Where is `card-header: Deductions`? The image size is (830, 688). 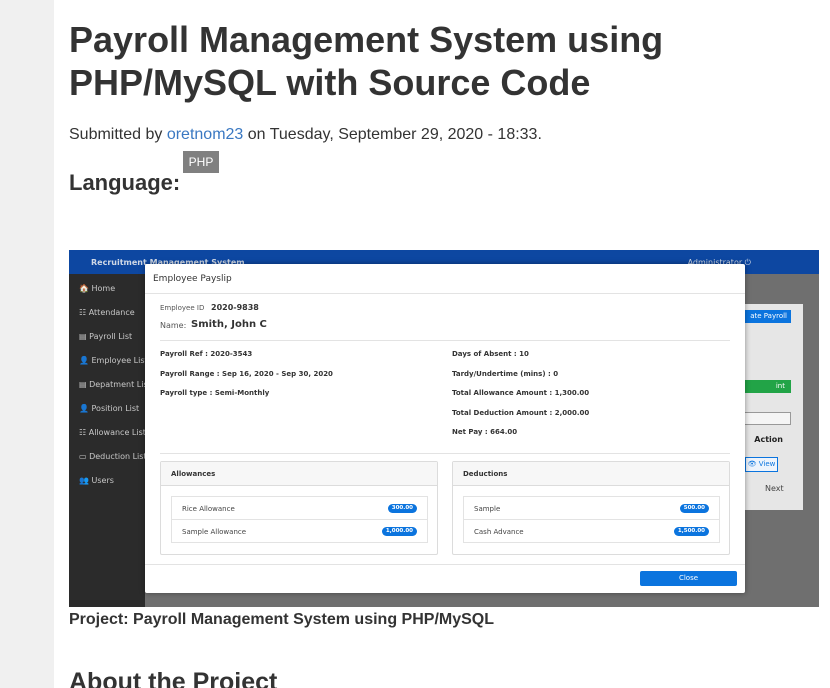
card-header: Deductions is located at coordinates (591, 474).